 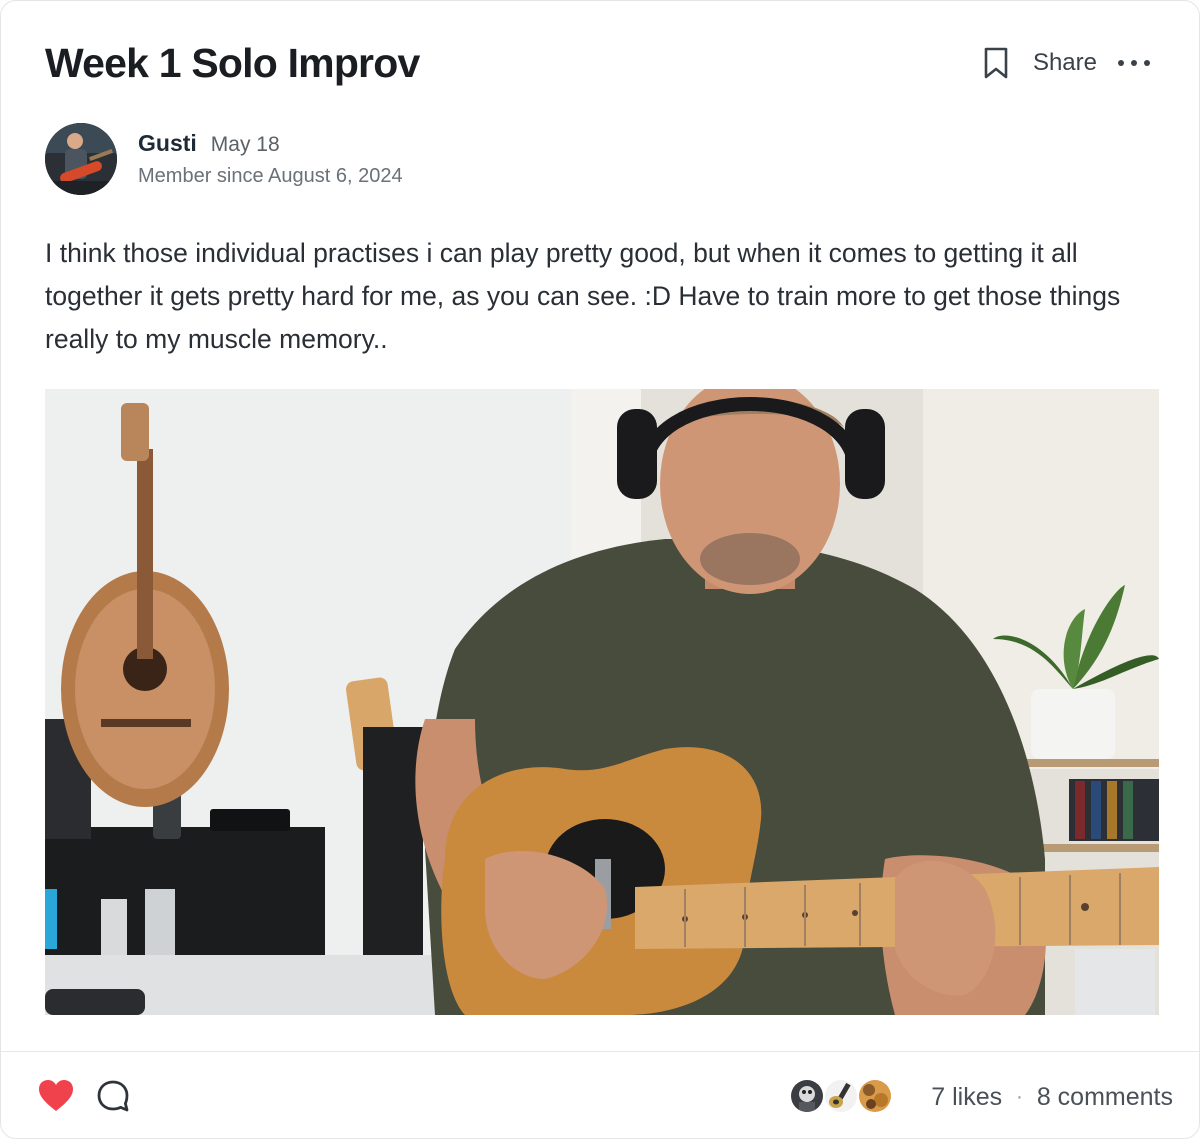 What do you see at coordinates (1105, 1097) in the screenshot?
I see `comments-count: 8 comments` at bounding box center [1105, 1097].